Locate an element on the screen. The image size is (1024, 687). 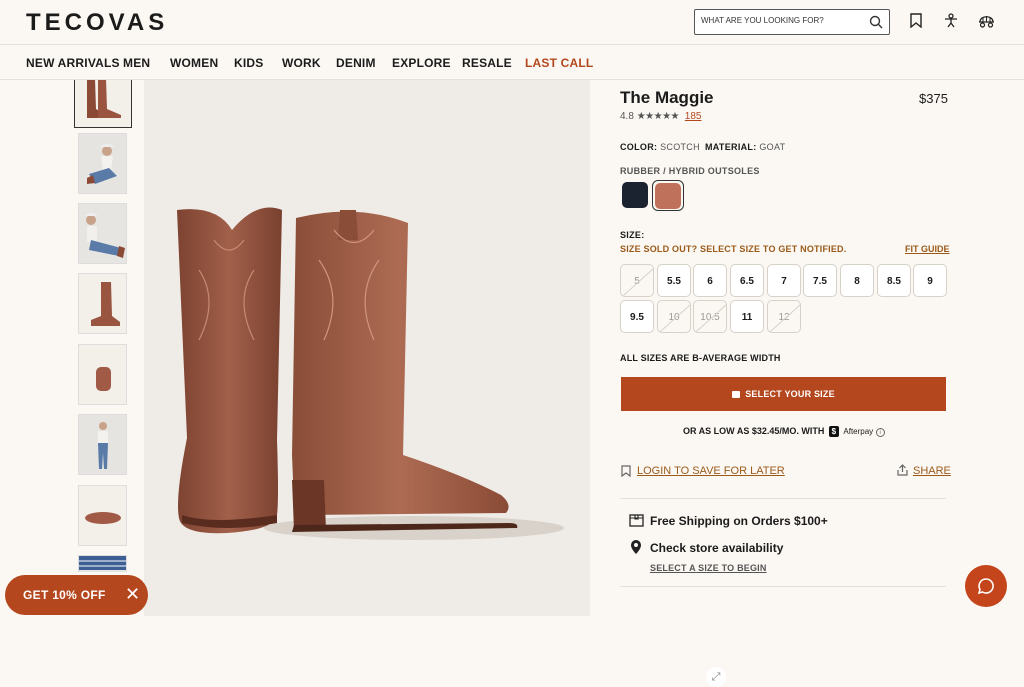
chat-button is located at coordinates (986, 586).